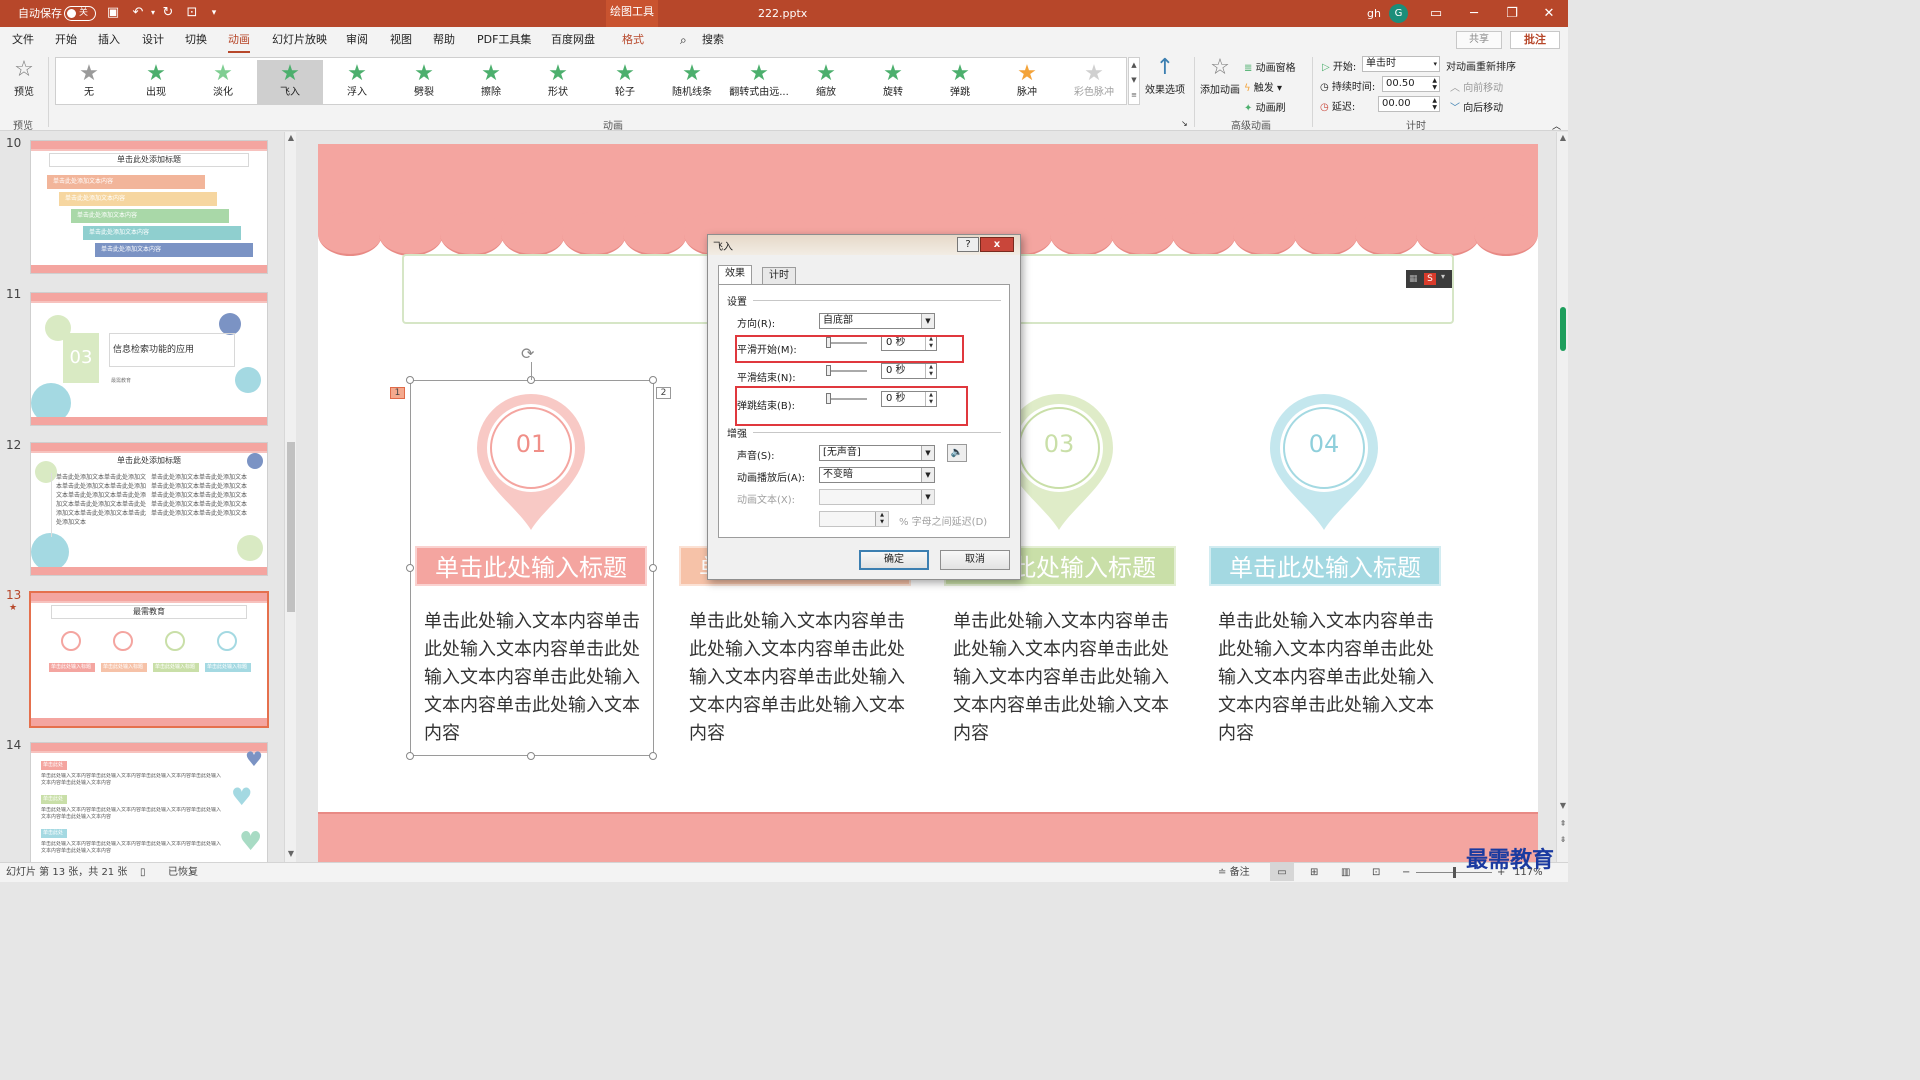 Image resolution: width=1920 pixels, height=1080 pixels. Describe the element at coordinates (877, 475) in the screenshot. I see `after-animation-select: 不变暗 ▼` at that location.